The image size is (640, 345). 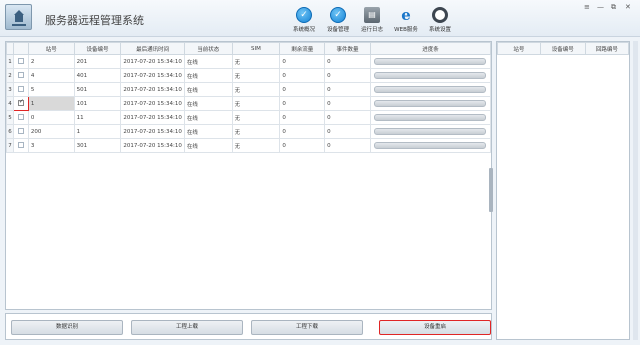 I want to click on app-title: 服务器远程管理系统, so click(x=94, y=20).